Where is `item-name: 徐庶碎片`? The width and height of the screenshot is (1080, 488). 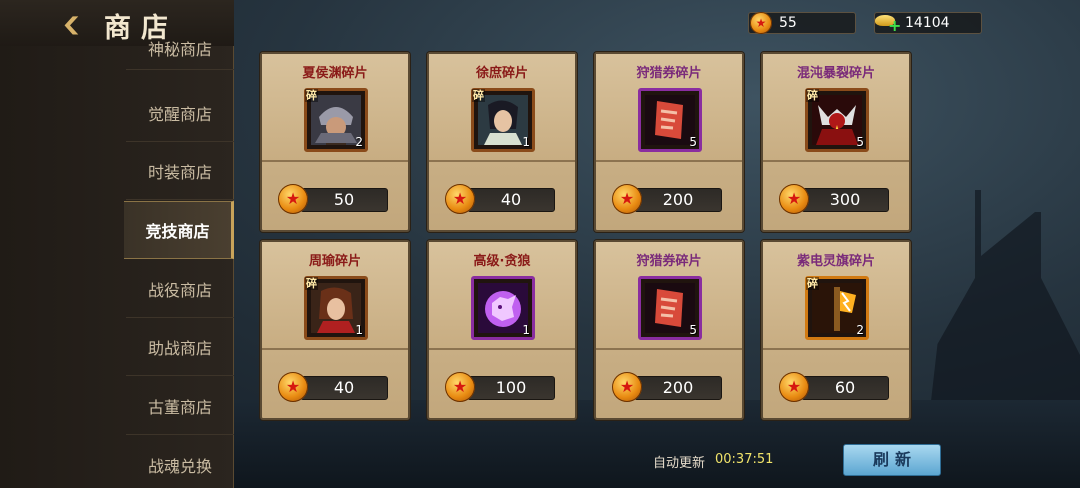
item-name: 徐庶碎片 is located at coordinates (501, 73).